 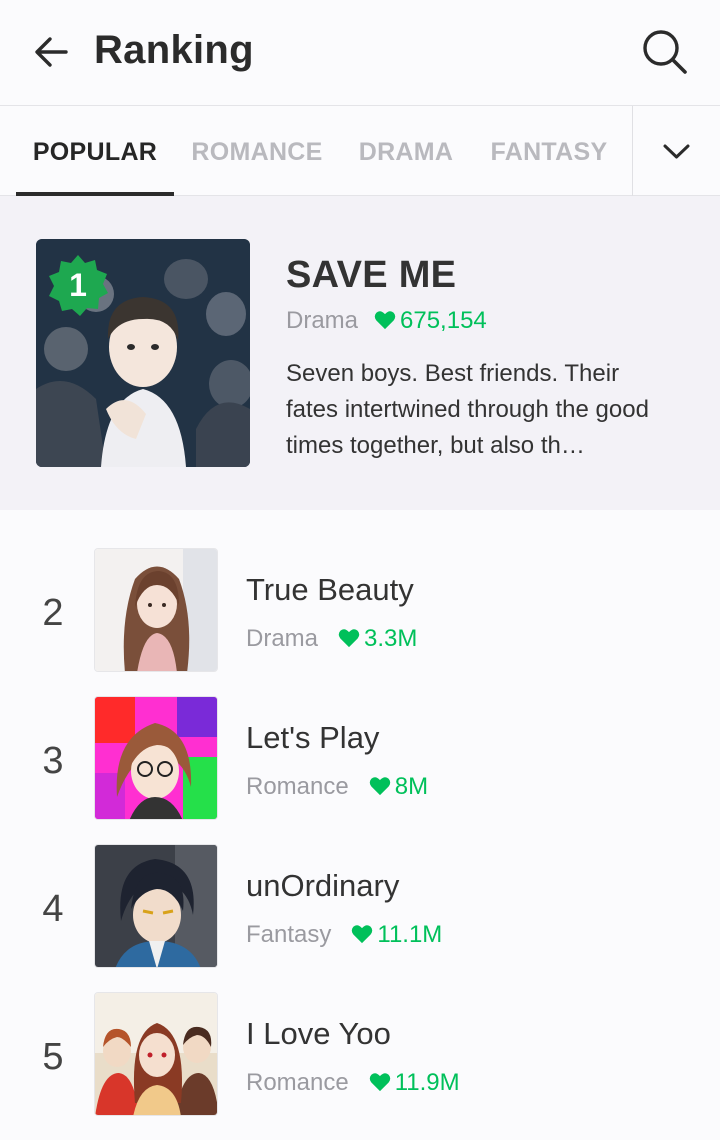 I want to click on list-item: 3 Let's Play Romance 8M, so click(x=360, y=770).